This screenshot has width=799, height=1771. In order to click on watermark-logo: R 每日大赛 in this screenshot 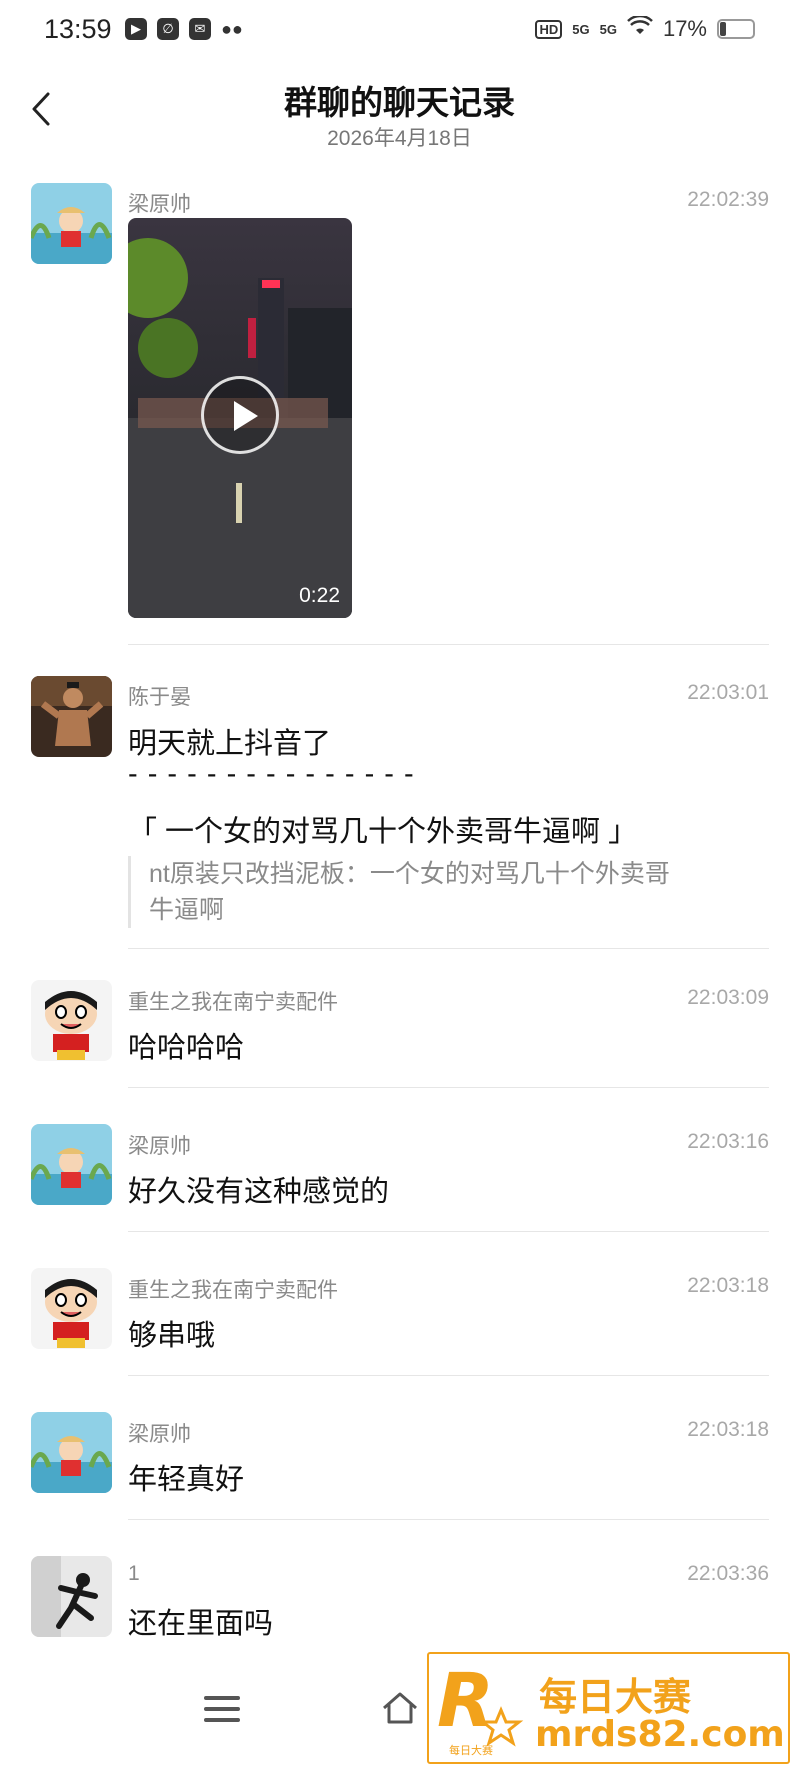, I will do `click(480, 1707)`.